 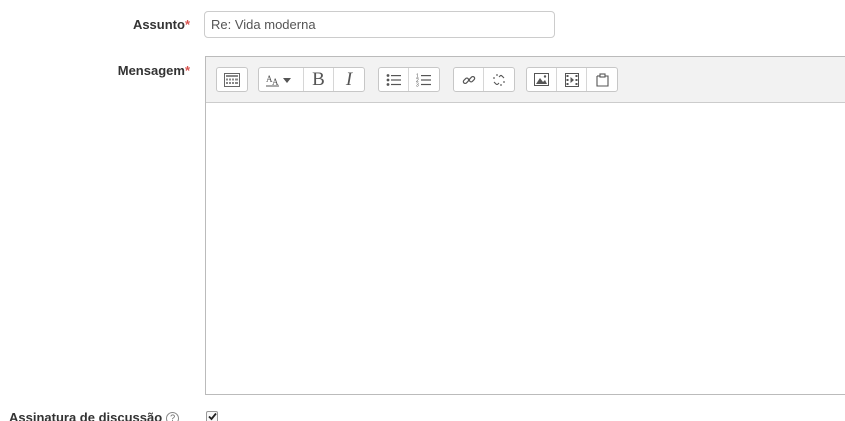 I want to click on media-icon, so click(x=571, y=79).